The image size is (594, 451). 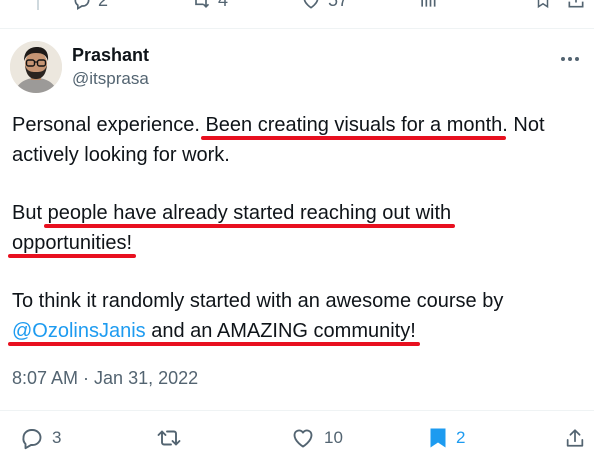 I want to click on more-options-button, so click(x=570, y=59).